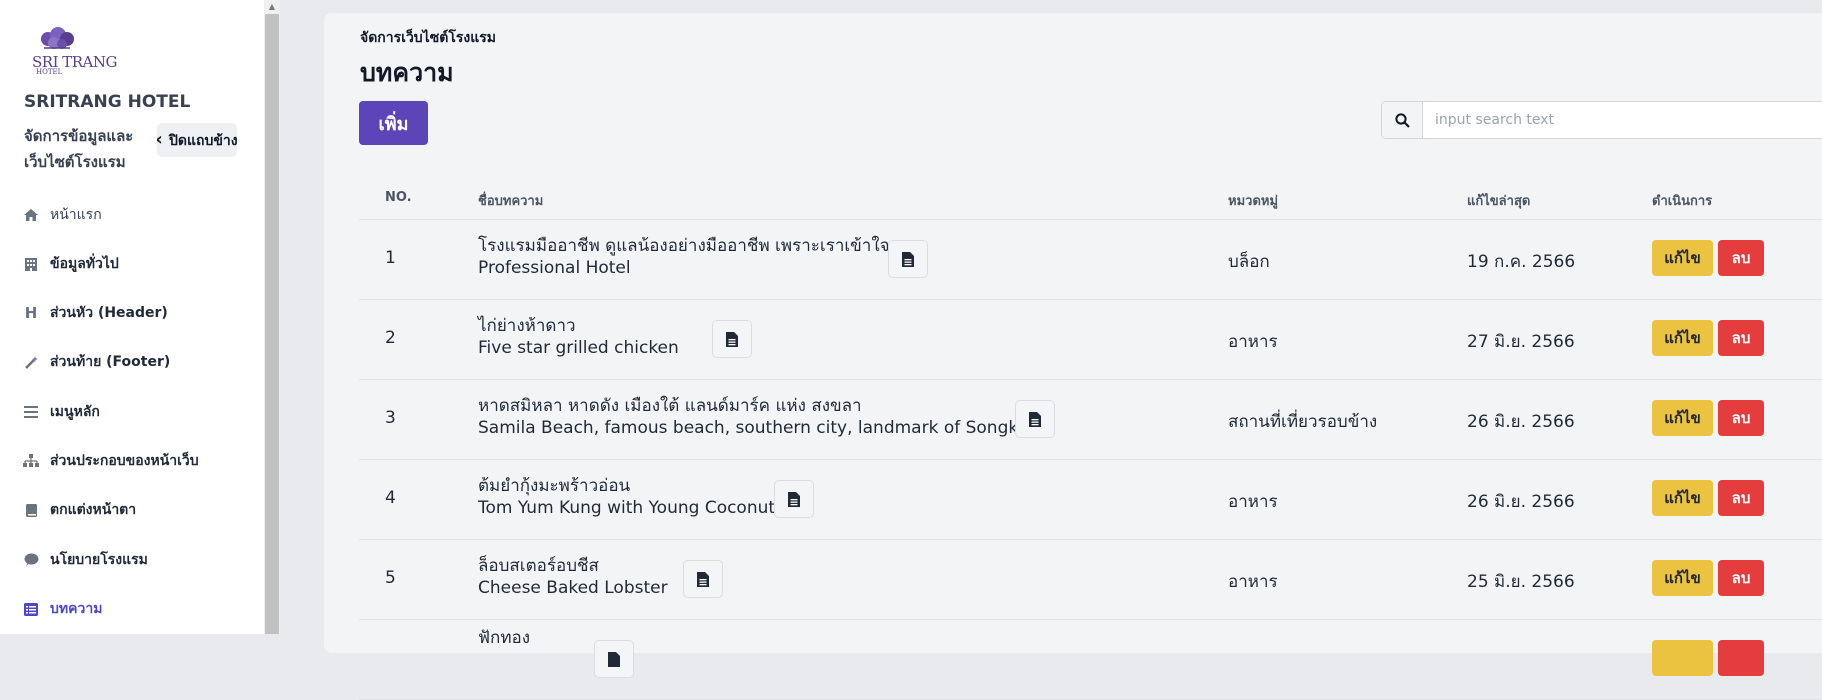  Describe the element at coordinates (93, 510) in the screenshot. I see `sidebar-item-label: ตกแต่งหน้าตา` at that location.